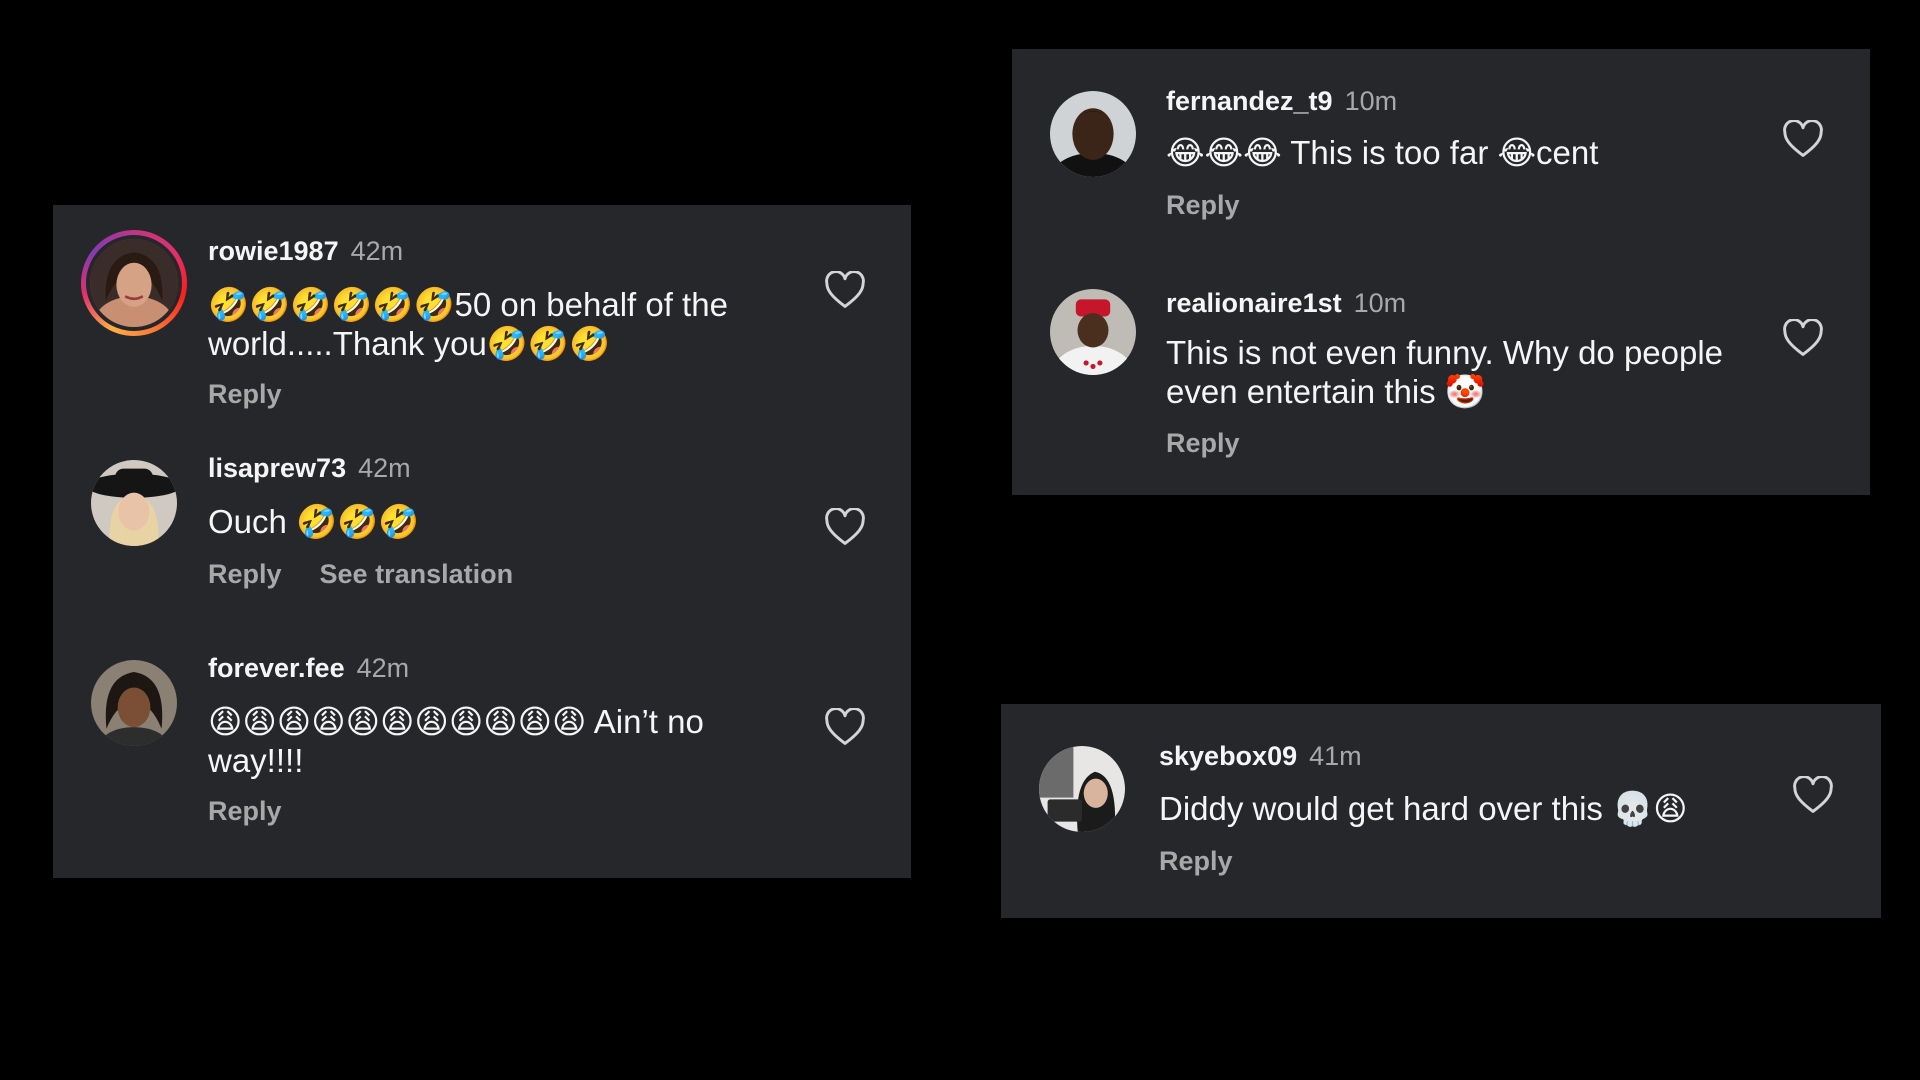 This screenshot has width=1920, height=1080. What do you see at coordinates (461, 741) in the screenshot?
I see `comment-text: 😩😩😩😩😩😩😩😩😩😩😩 Ain’t no way!!!!` at bounding box center [461, 741].